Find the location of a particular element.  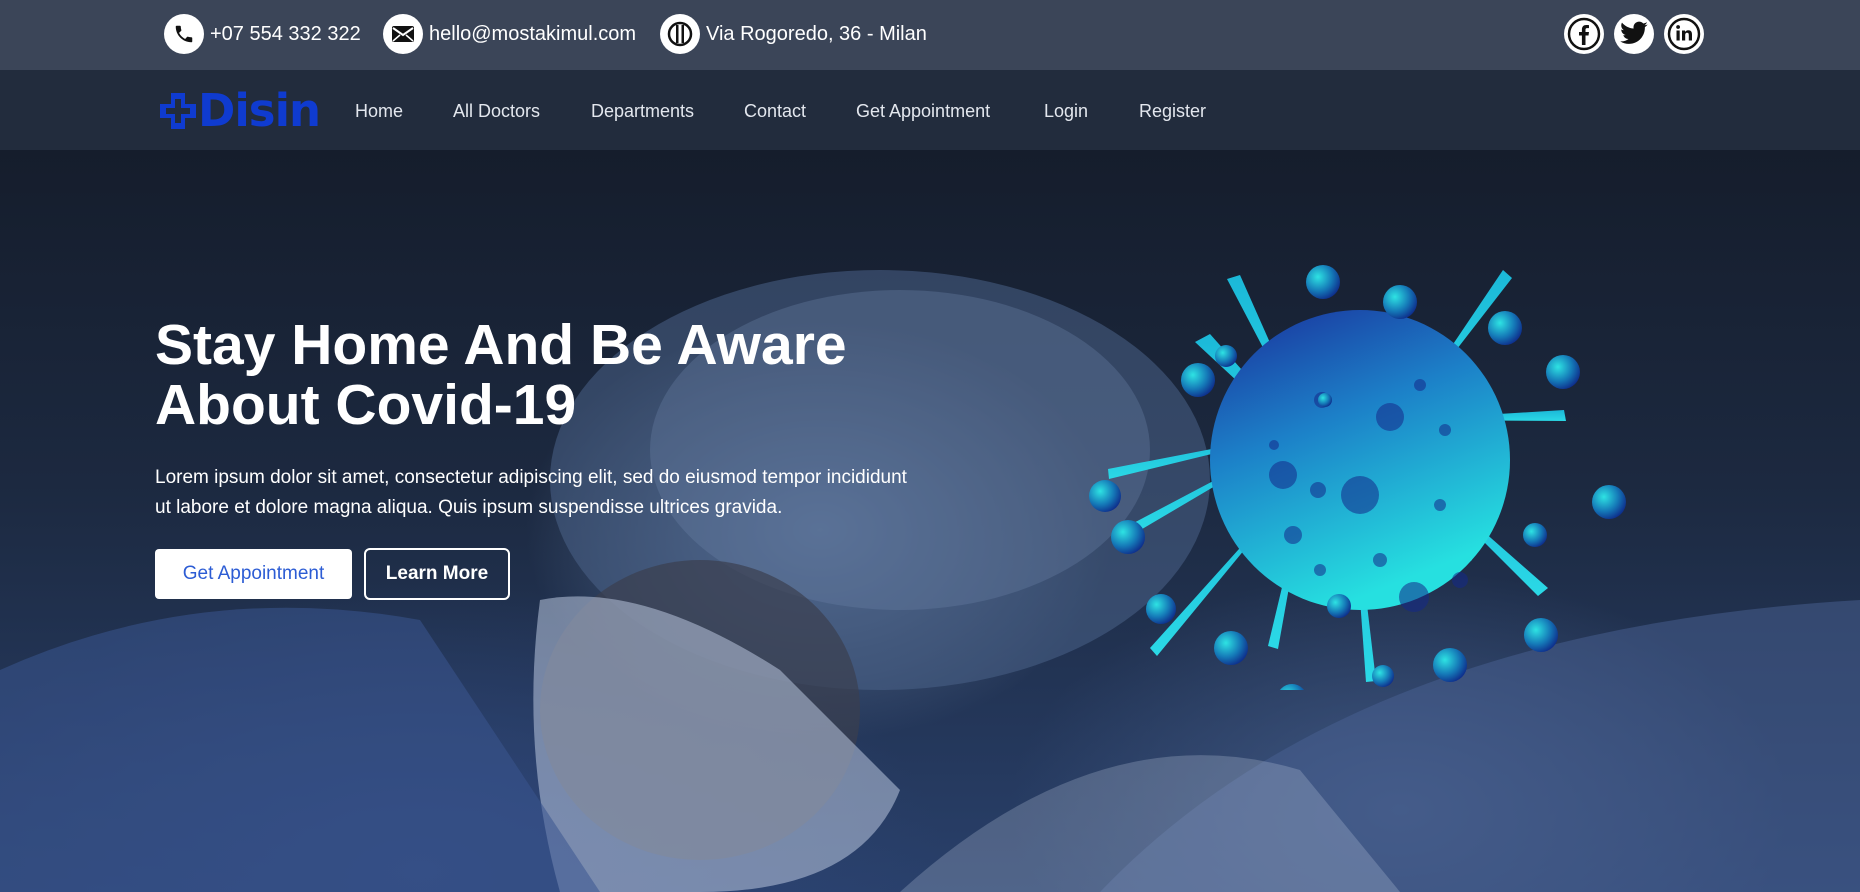

nav-login: Login is located at coordinates (1066, 111).